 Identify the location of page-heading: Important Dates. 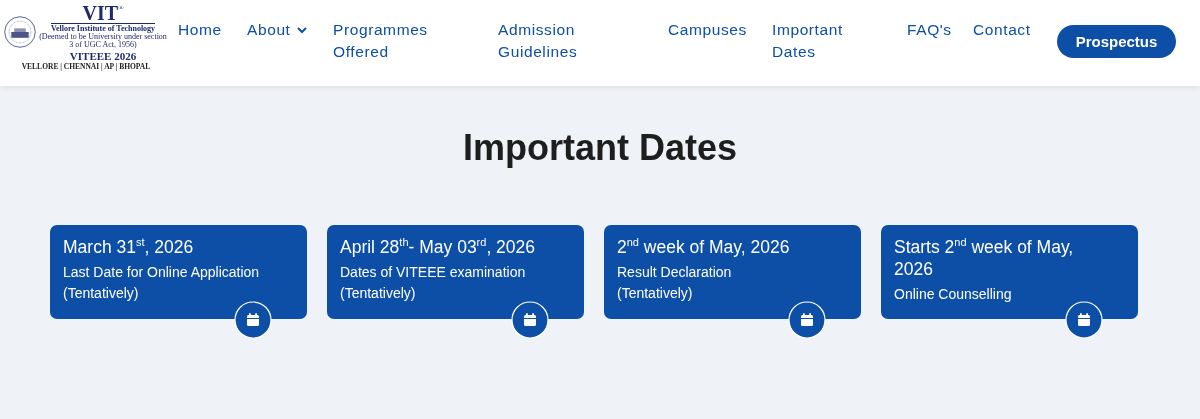
(599, 148).